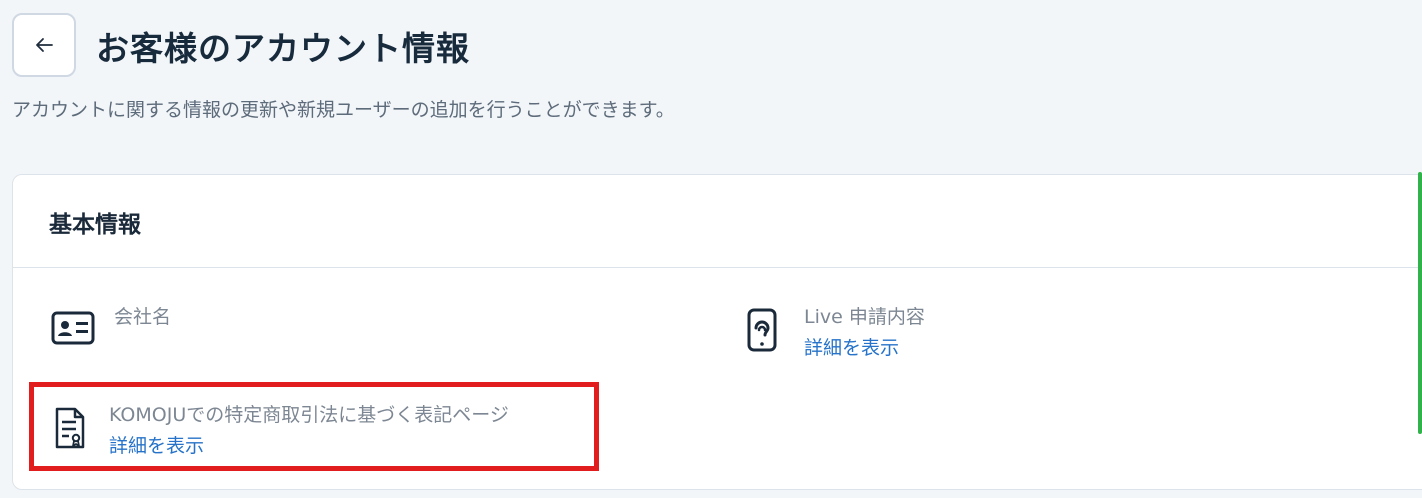 The height and width of the screenshot is (498, 1422). Describe the element at coordinates (314, 426) in the screenshot. I see `highlight-box` at that location.